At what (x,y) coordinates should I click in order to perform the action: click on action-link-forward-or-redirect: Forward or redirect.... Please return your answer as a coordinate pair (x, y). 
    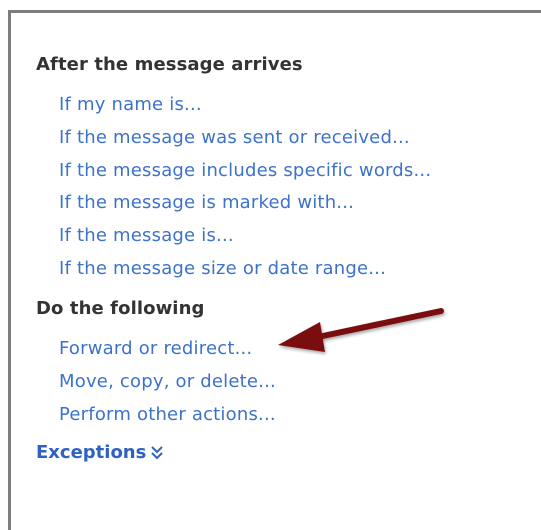
    Looking at the image, I should click on (155, 348).